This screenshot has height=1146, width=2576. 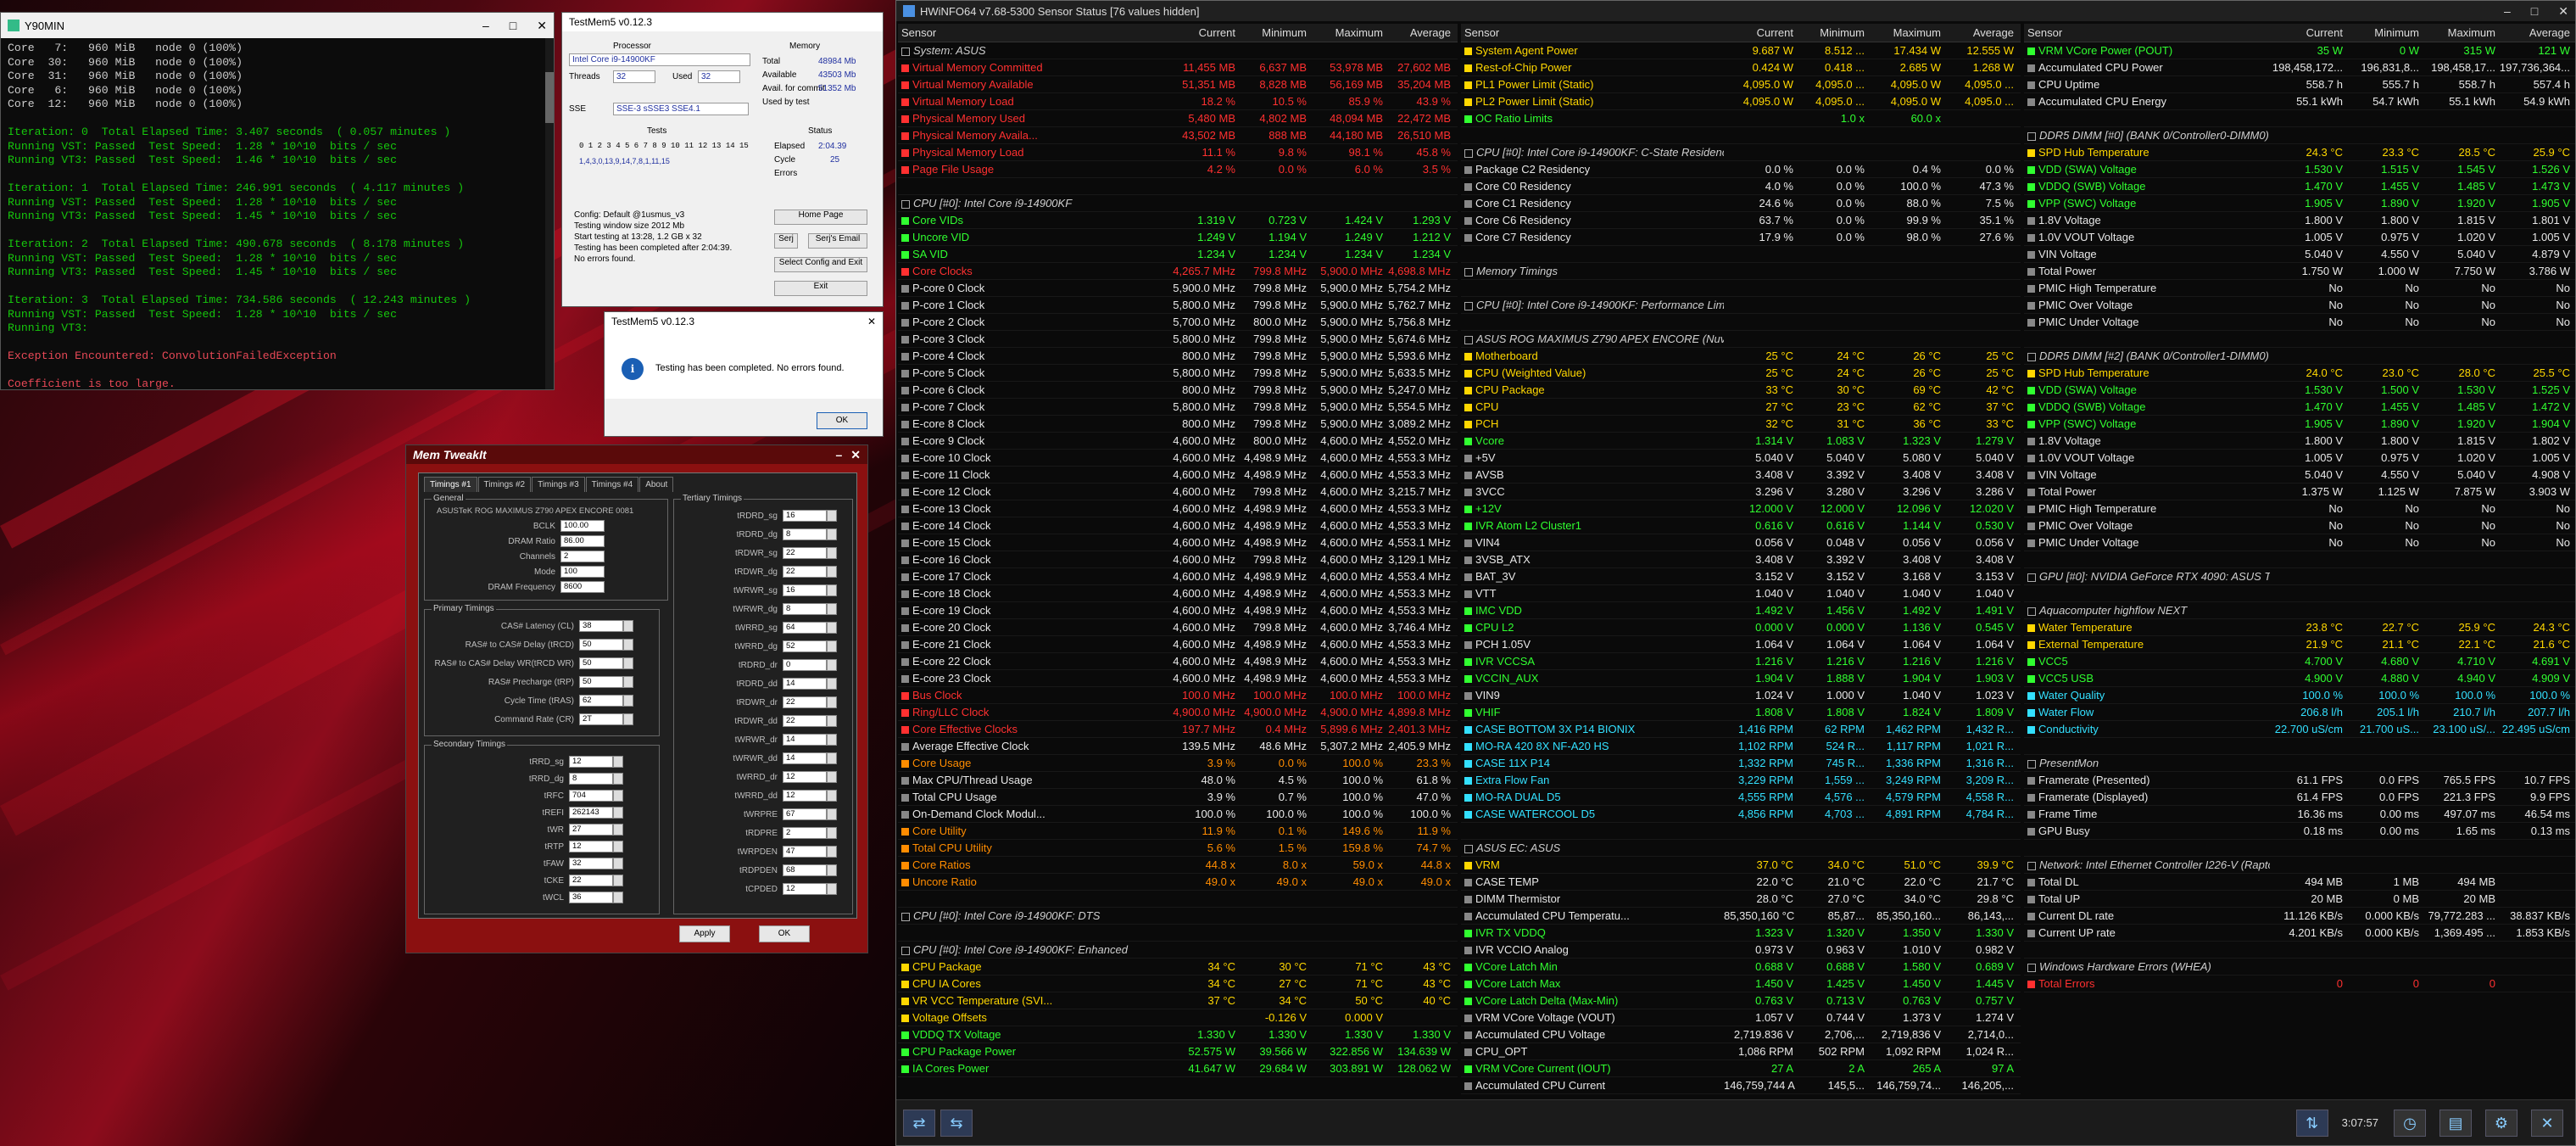 I want to click on sensor-row: PMIC Under Voltage No No No No, so click(x=2299, y=542).